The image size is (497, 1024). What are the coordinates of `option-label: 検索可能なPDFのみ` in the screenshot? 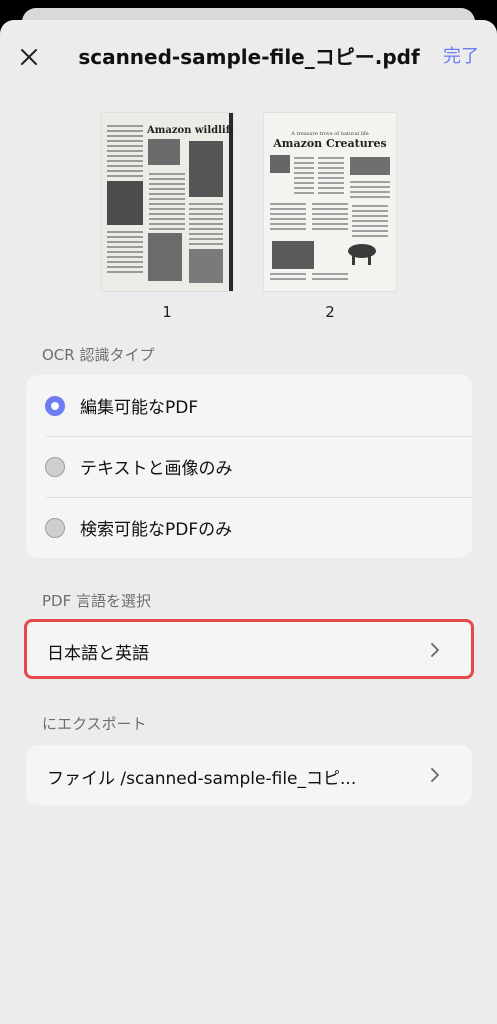 It's located at (156, 530).